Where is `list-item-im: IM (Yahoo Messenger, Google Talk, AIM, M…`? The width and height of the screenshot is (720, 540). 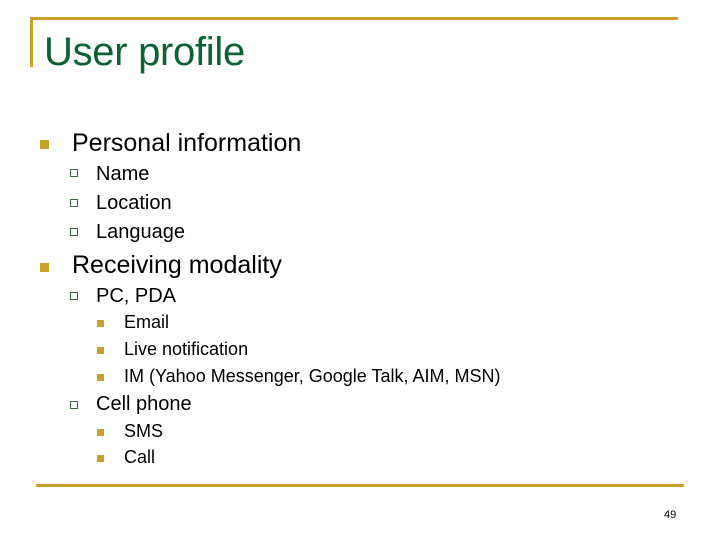
list-item-im: IM (Yahoo Messenger, Google Talk, AIM, M… is located at coordinates (312, 376).